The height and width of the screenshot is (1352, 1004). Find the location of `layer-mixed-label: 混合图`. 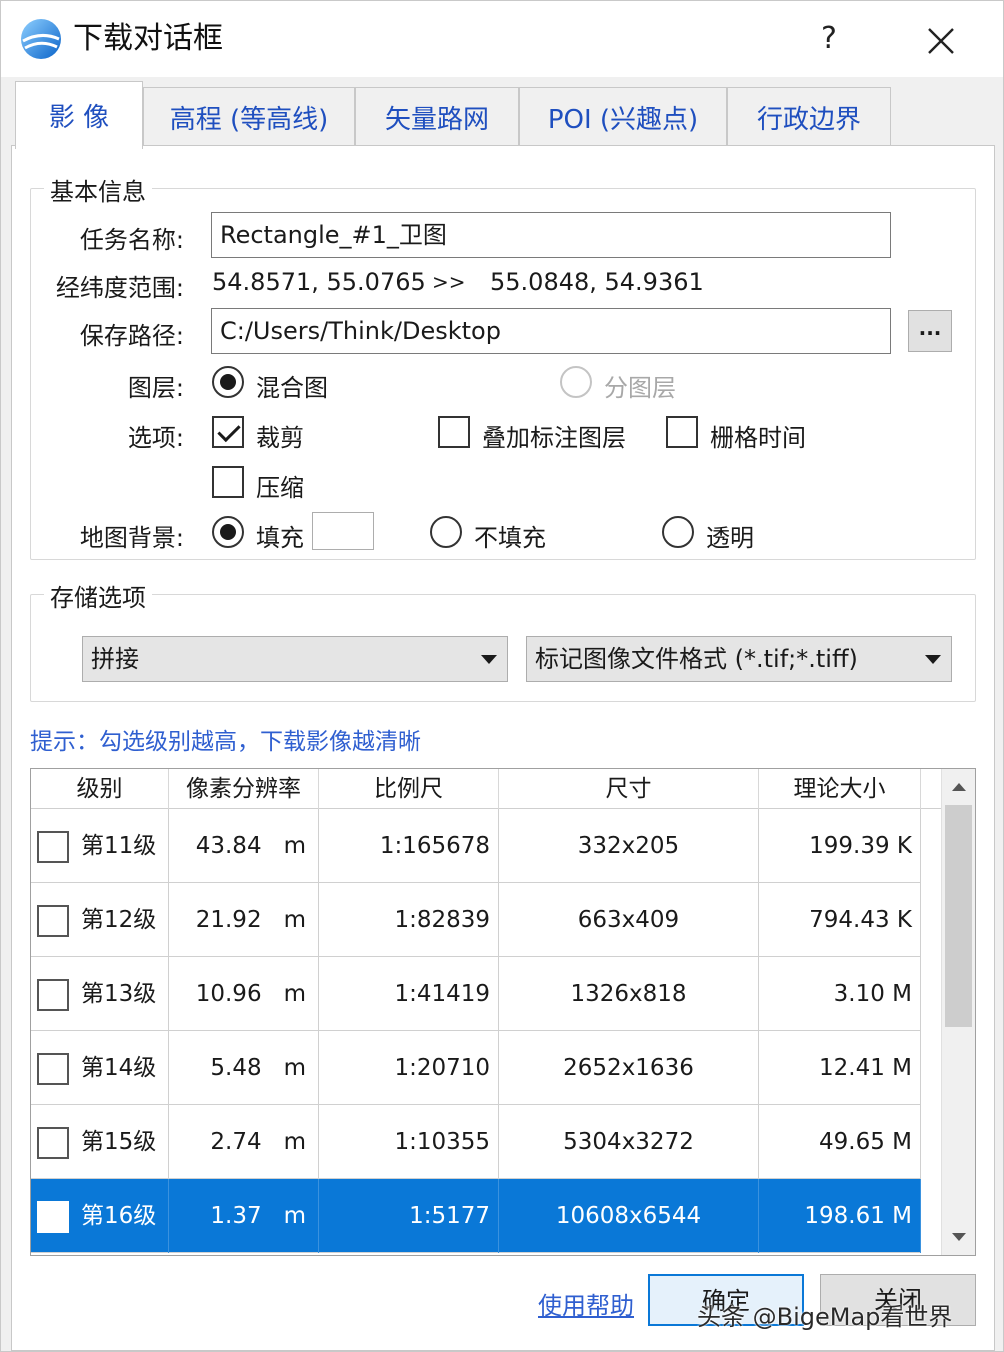

layer-mixed-label: 混合图 is located at coordinates (292, 388).